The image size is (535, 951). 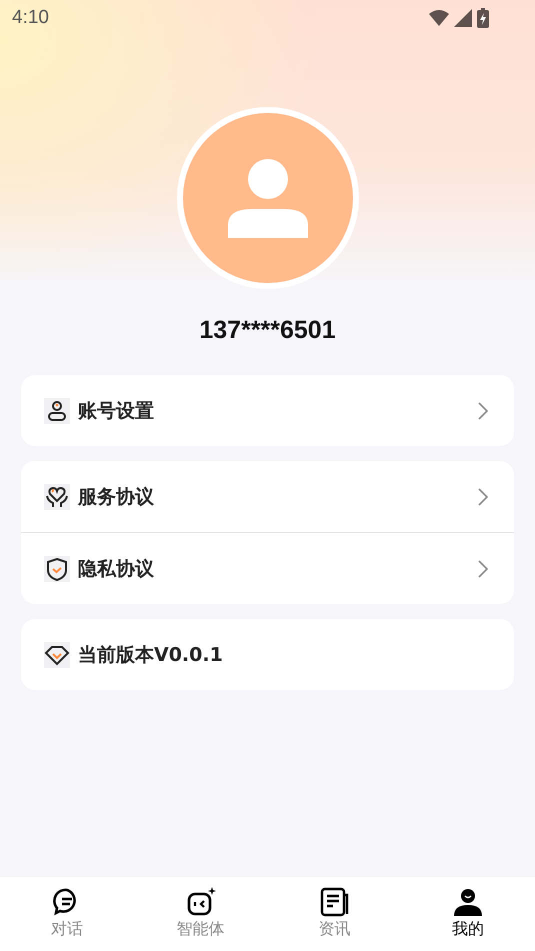 What do you see at coordinates (67, 914) in the screenshot?
I see `tab: 对话` at bounding box center [67, 914].